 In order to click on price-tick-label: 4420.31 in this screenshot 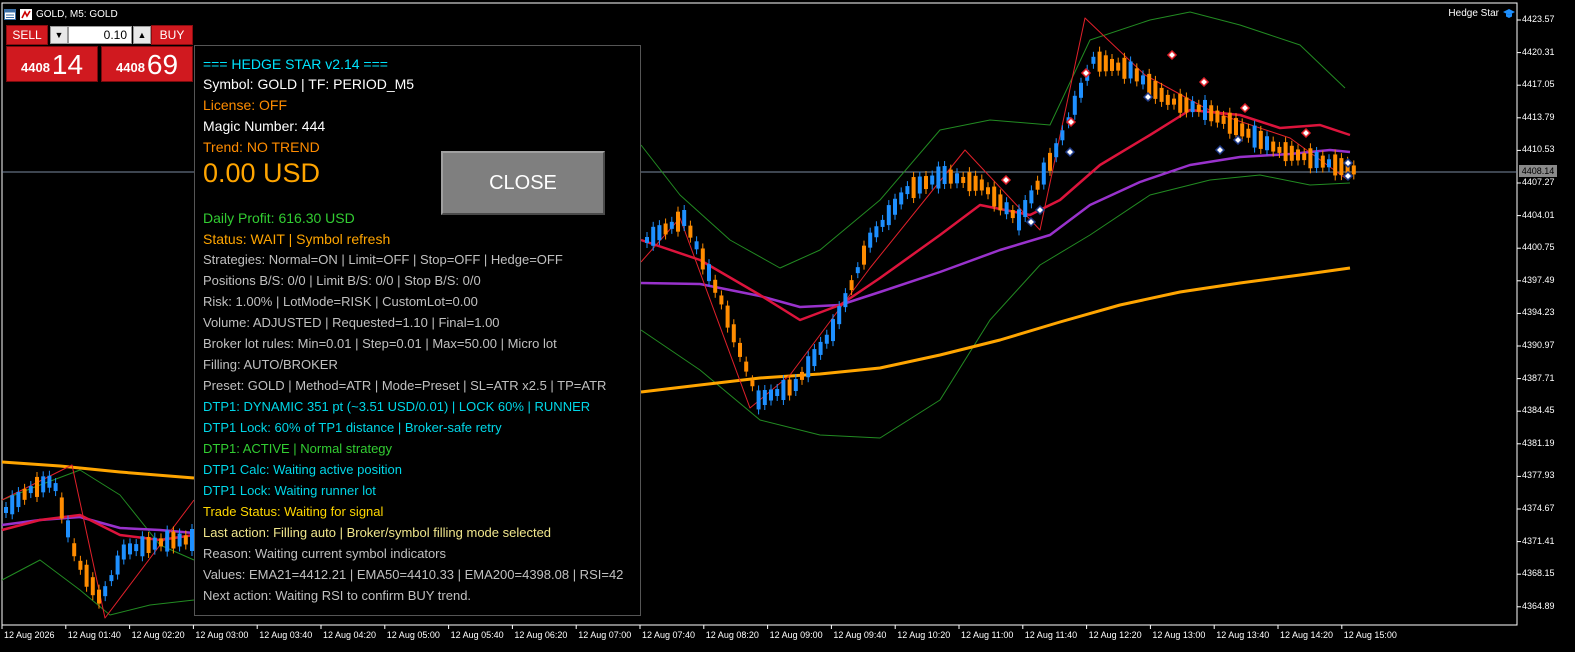, I will do `click(1538, 51)`.